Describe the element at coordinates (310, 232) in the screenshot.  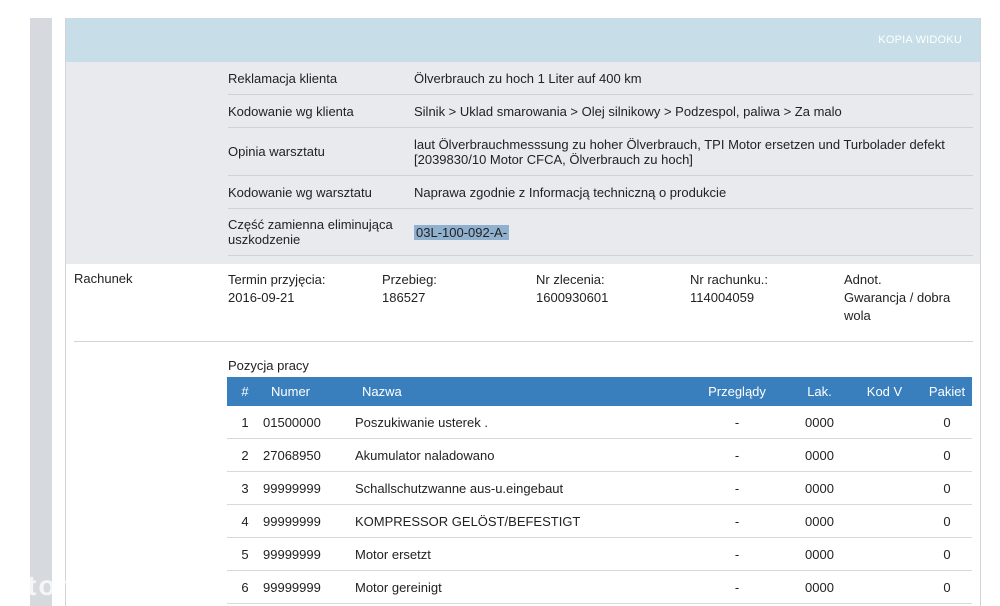
I see `complaint-label: Część zamienna eliminująca uszkodzenie` at that location.